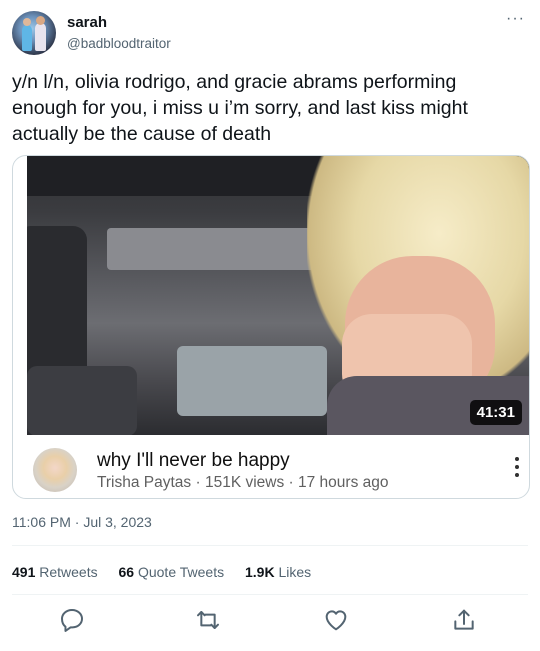 The height and width of the screenshot is (651, 540). I want to click on tweet-actions, so click(270, 620).